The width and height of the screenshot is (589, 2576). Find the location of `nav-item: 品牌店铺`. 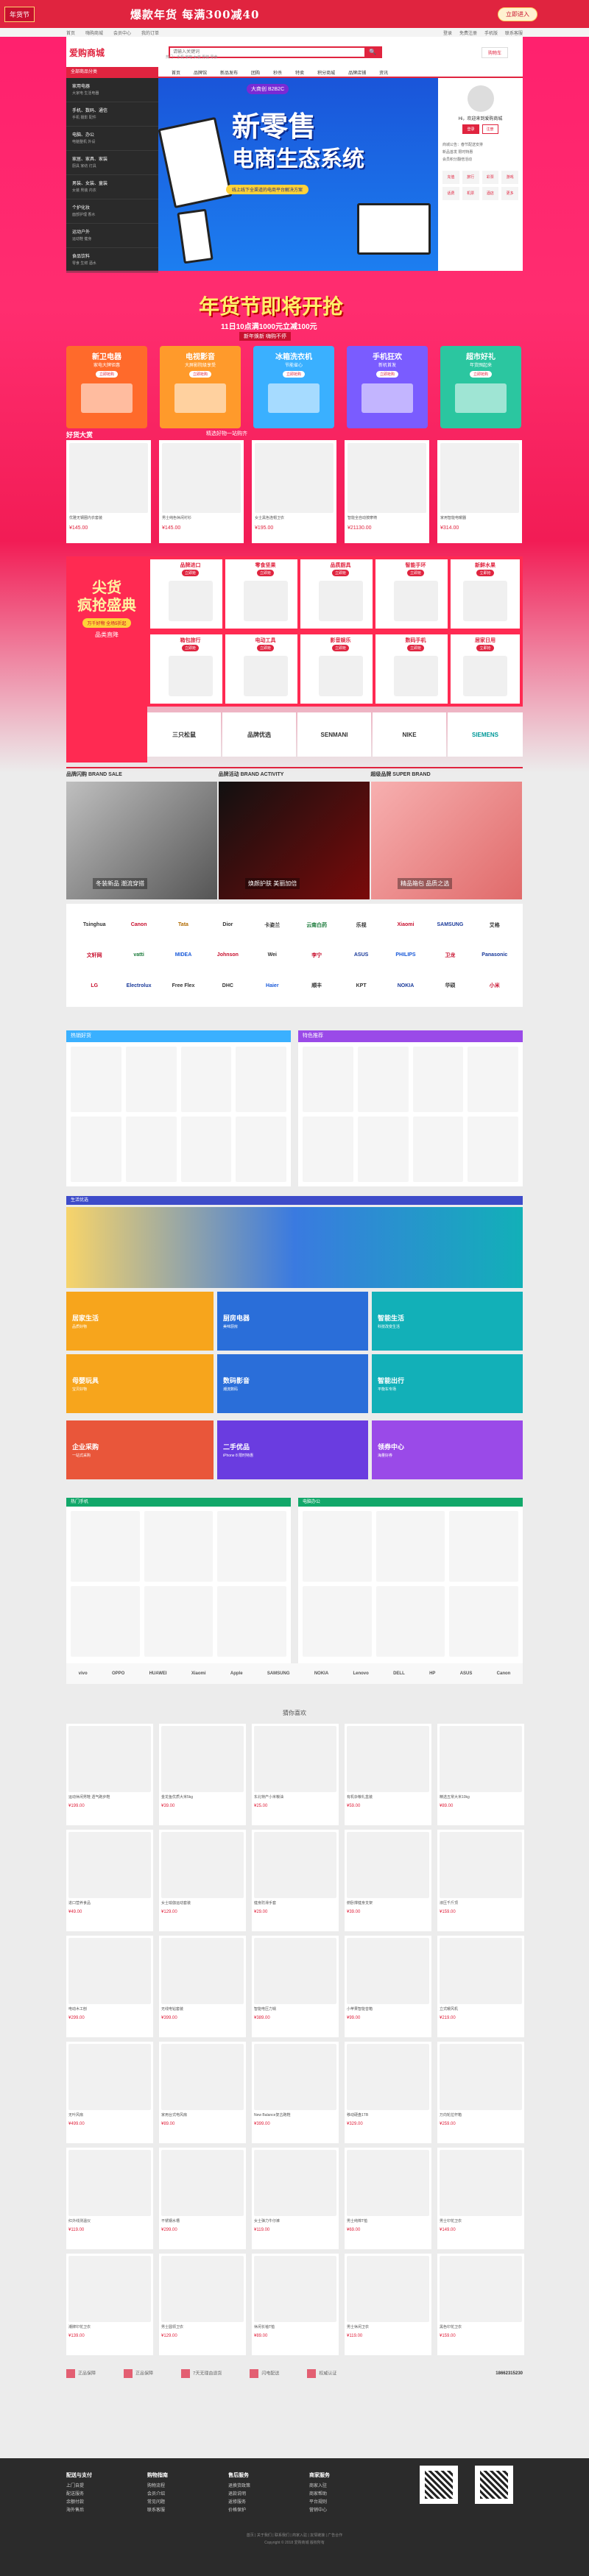

nav-item: 品牌店铺 is located at coordinates (357, 72).